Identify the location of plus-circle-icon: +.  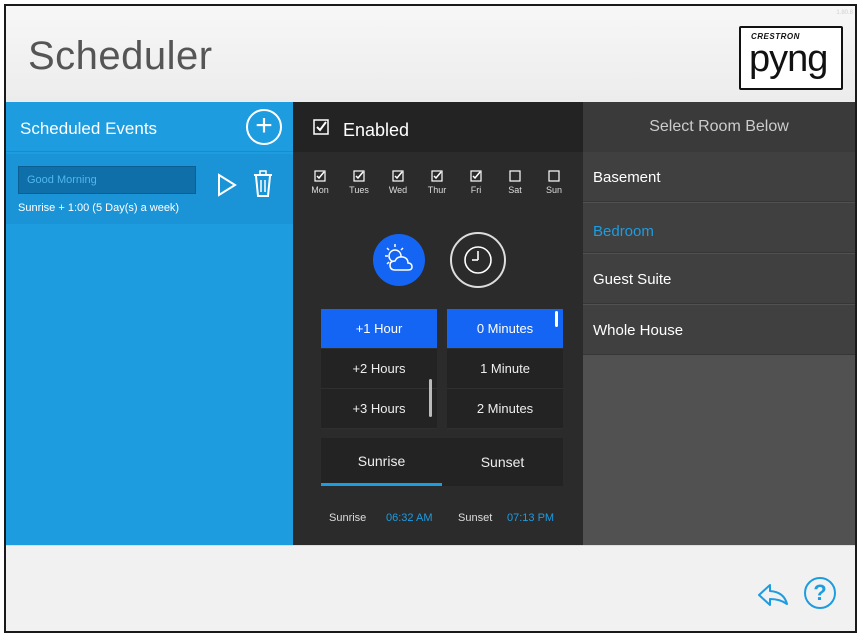
(264, 125).